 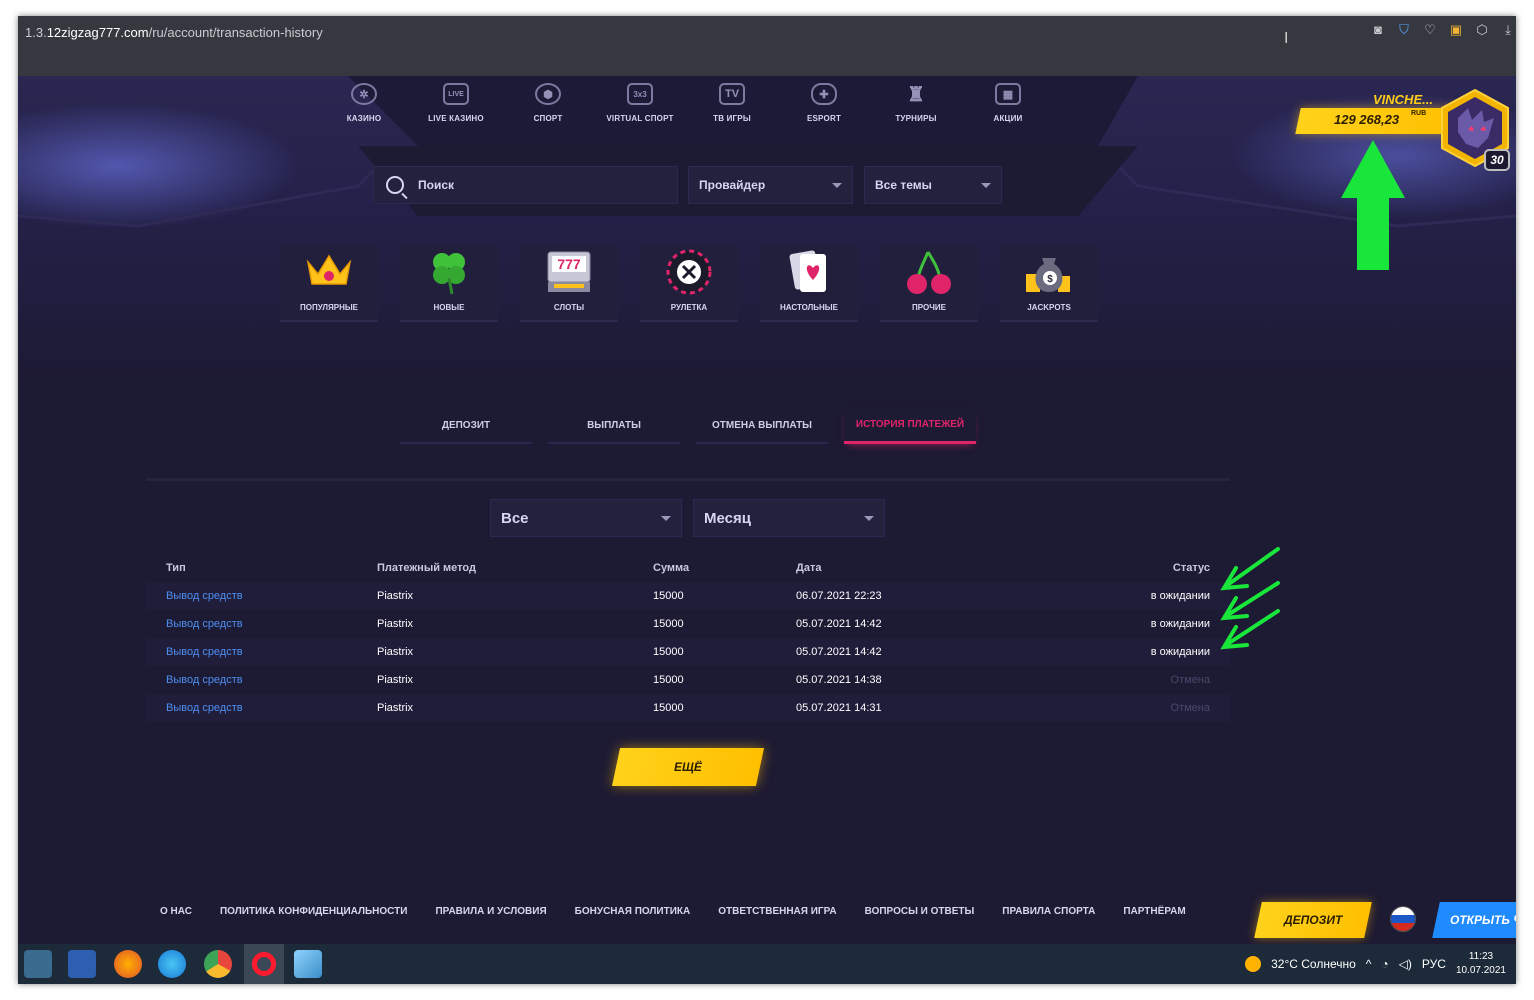 I want to click on tab-payment-history: ИСТОРИЯ ПЛАТЕЖЕЙ, so click(x=910, y=426).